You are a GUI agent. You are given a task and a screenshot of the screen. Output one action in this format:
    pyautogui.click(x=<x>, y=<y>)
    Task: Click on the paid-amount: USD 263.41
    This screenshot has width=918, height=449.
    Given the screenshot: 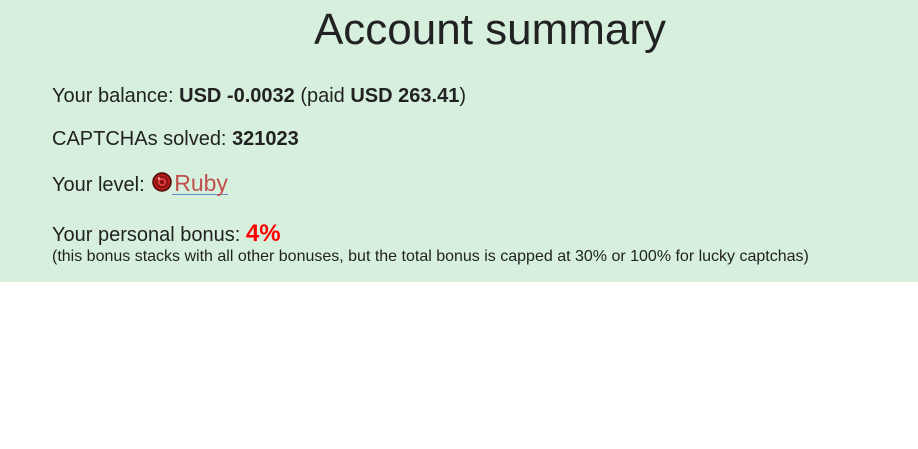 What is the action you would take?
    pyautogui.click(x=405, y=96)
    